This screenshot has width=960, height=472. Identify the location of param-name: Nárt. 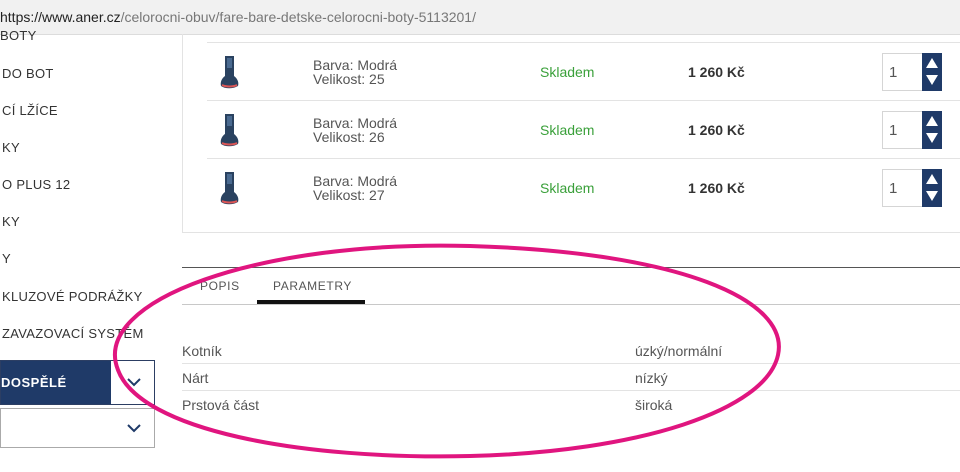
(195, 378).